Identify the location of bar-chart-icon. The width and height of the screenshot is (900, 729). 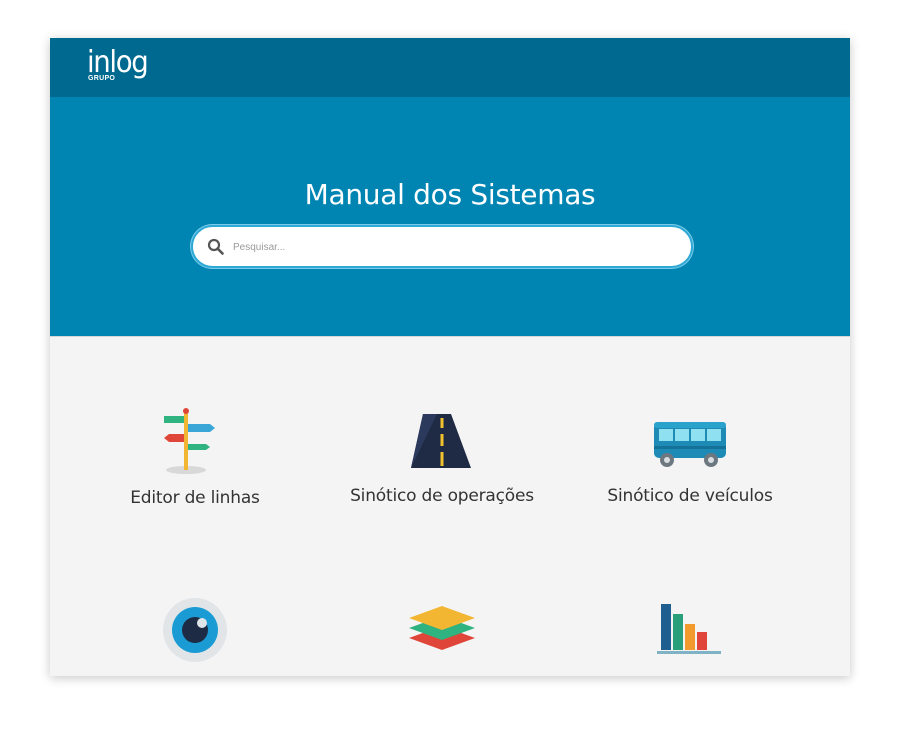
(689, 629).